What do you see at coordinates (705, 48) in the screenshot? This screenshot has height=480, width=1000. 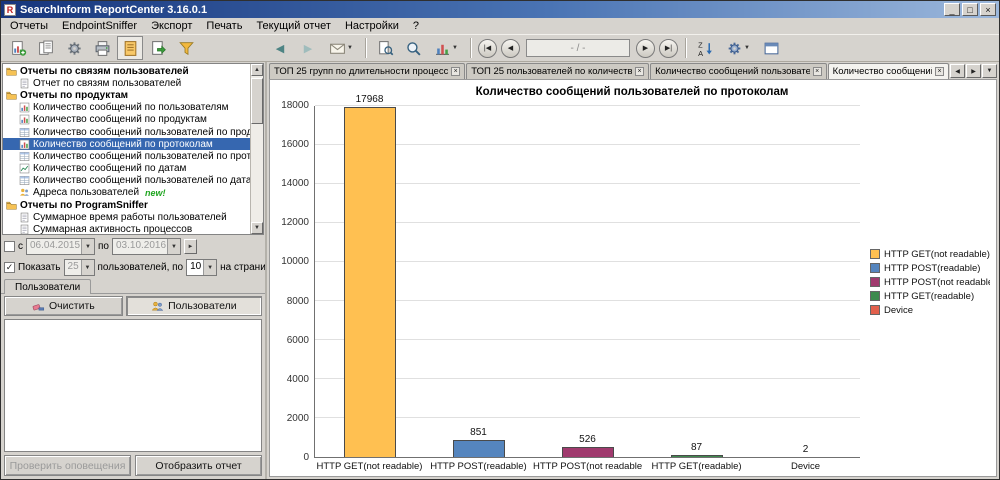 I see `sort-button: ZA` at bounding box center [705, 48].